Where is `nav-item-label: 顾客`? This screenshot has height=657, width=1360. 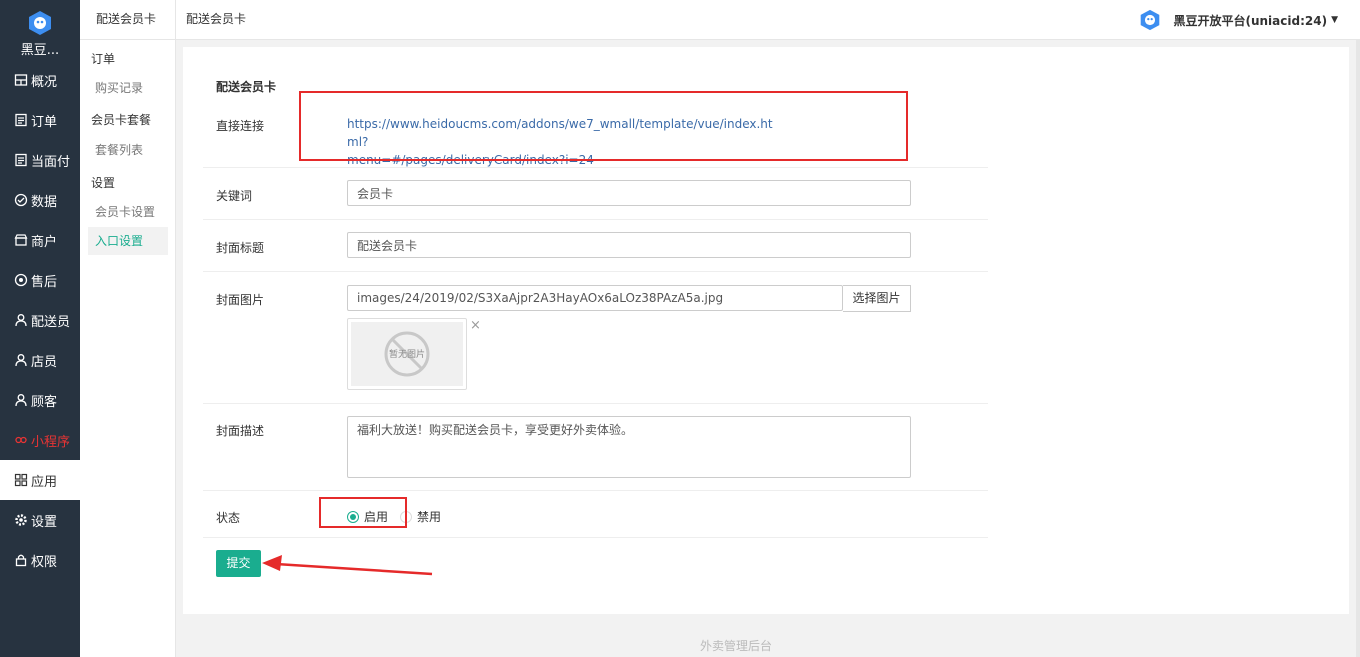 nav-item-label: 顾客 is located at coordinates (44, 402).